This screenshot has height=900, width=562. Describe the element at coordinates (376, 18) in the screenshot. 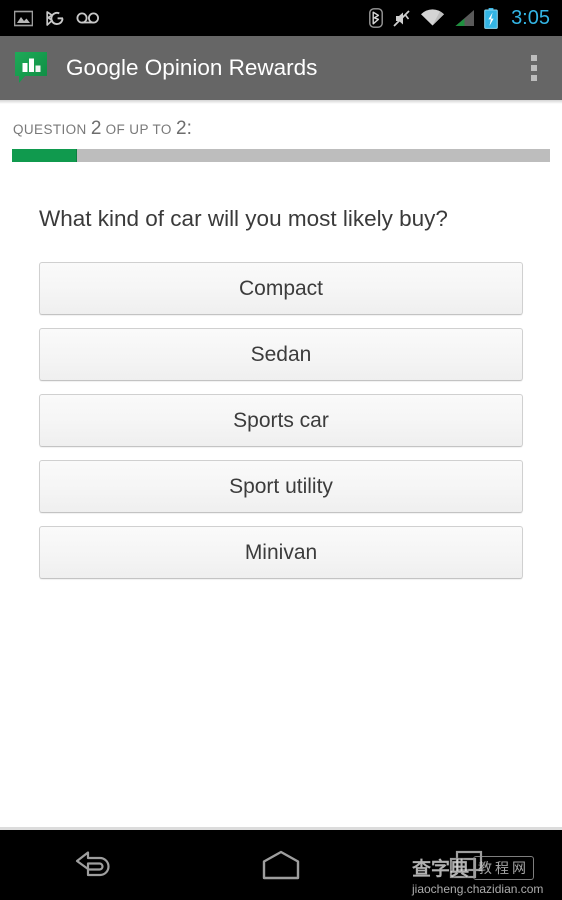

I see `bluetooth-icon` at that location.